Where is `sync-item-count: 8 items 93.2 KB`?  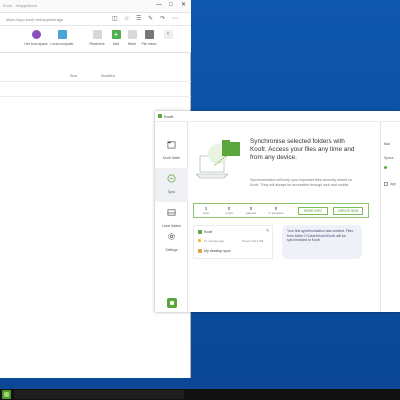 sync-item-count: 8 items 93.2 KB is located at coordinates (253, 241).